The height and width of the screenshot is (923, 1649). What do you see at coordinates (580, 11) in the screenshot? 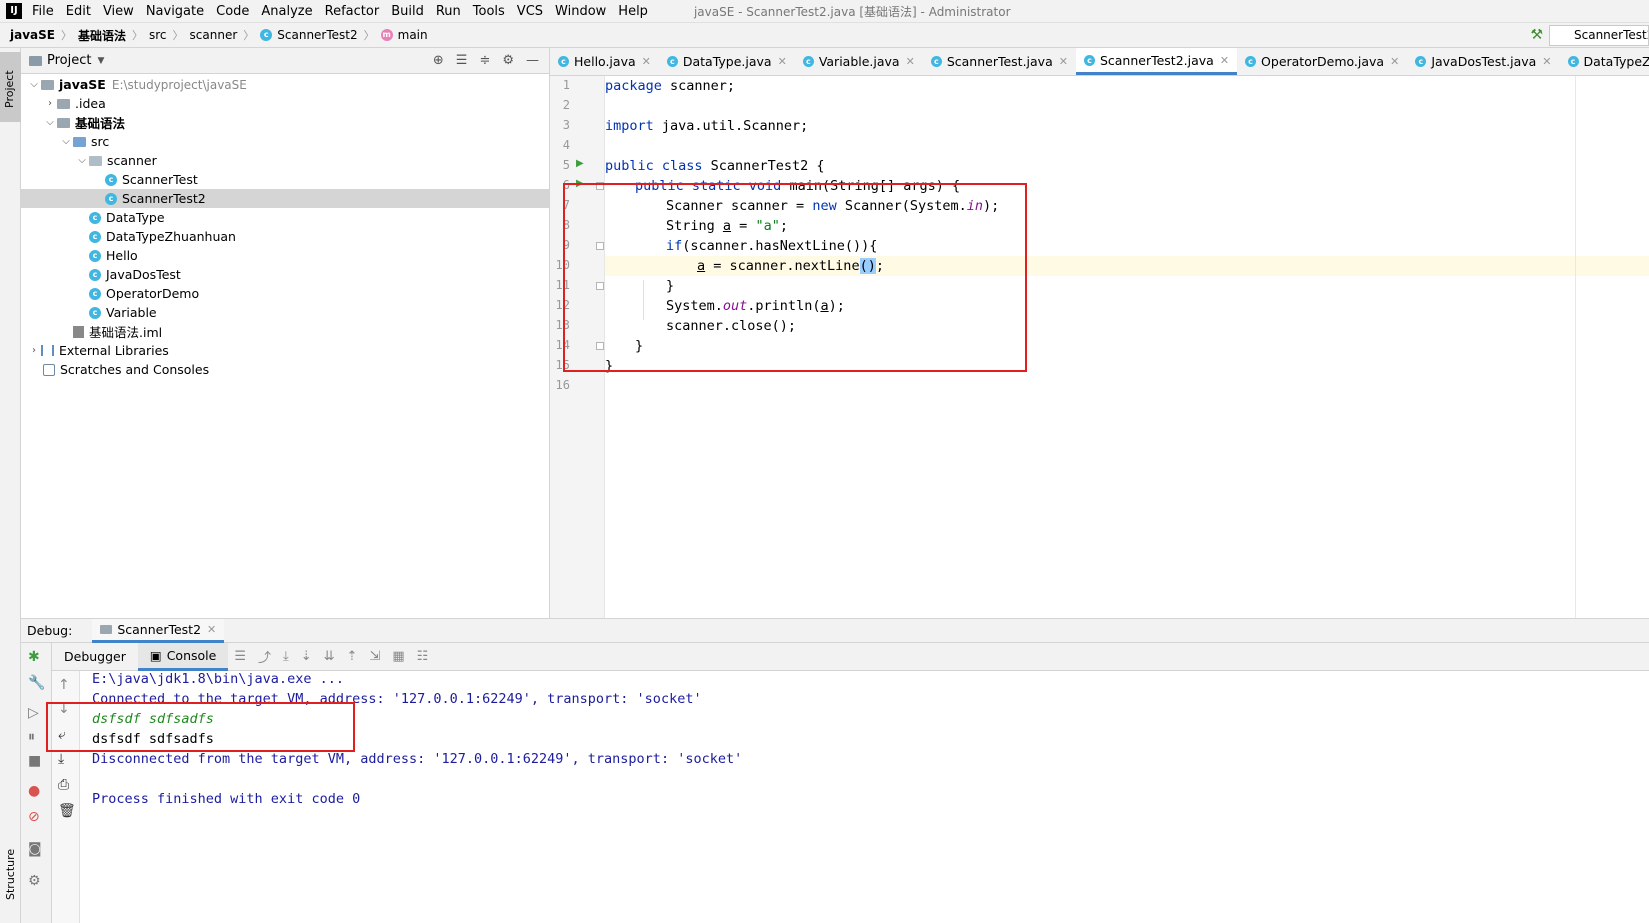
I see `menu-window: Window` at bounding box center [580, 11].